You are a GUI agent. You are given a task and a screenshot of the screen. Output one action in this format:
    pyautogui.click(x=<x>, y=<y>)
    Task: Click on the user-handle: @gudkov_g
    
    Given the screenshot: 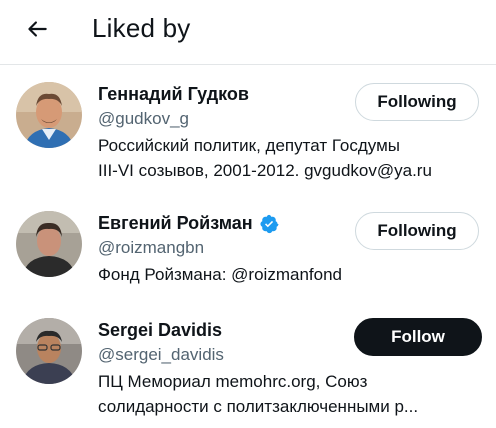 What is the action you would take?
    pyautogui.click(x=143, y=119)
    